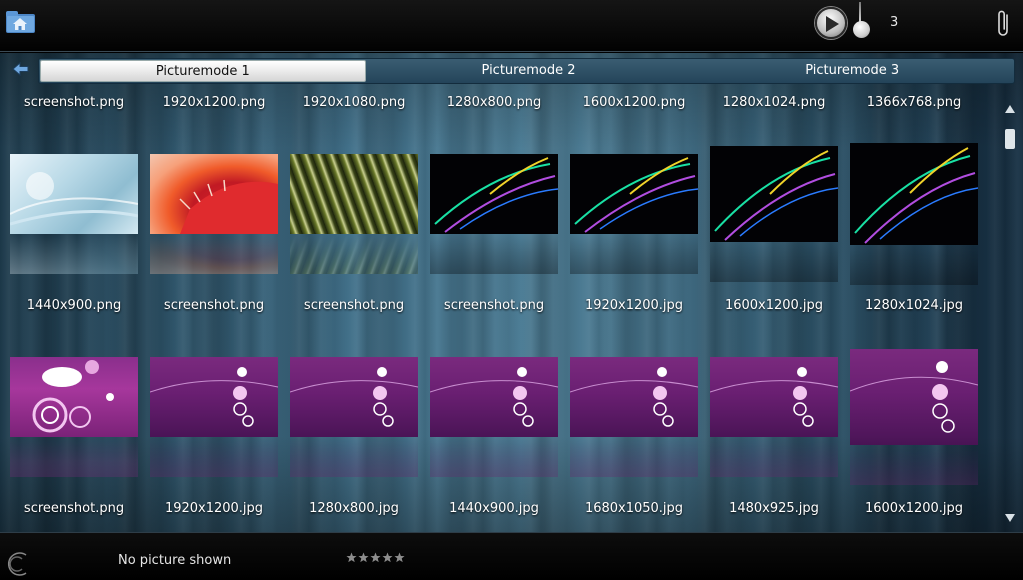  Describe the element at coordinates (354, 508) in the screenshot. I see `thumbnail-label: 1280x800.jpg` at that location.